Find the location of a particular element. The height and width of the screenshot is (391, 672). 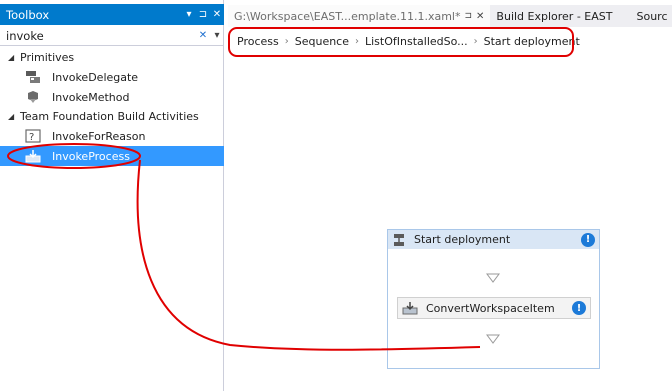

item-label: InvokeMethod is located at coordinates (91, 97).